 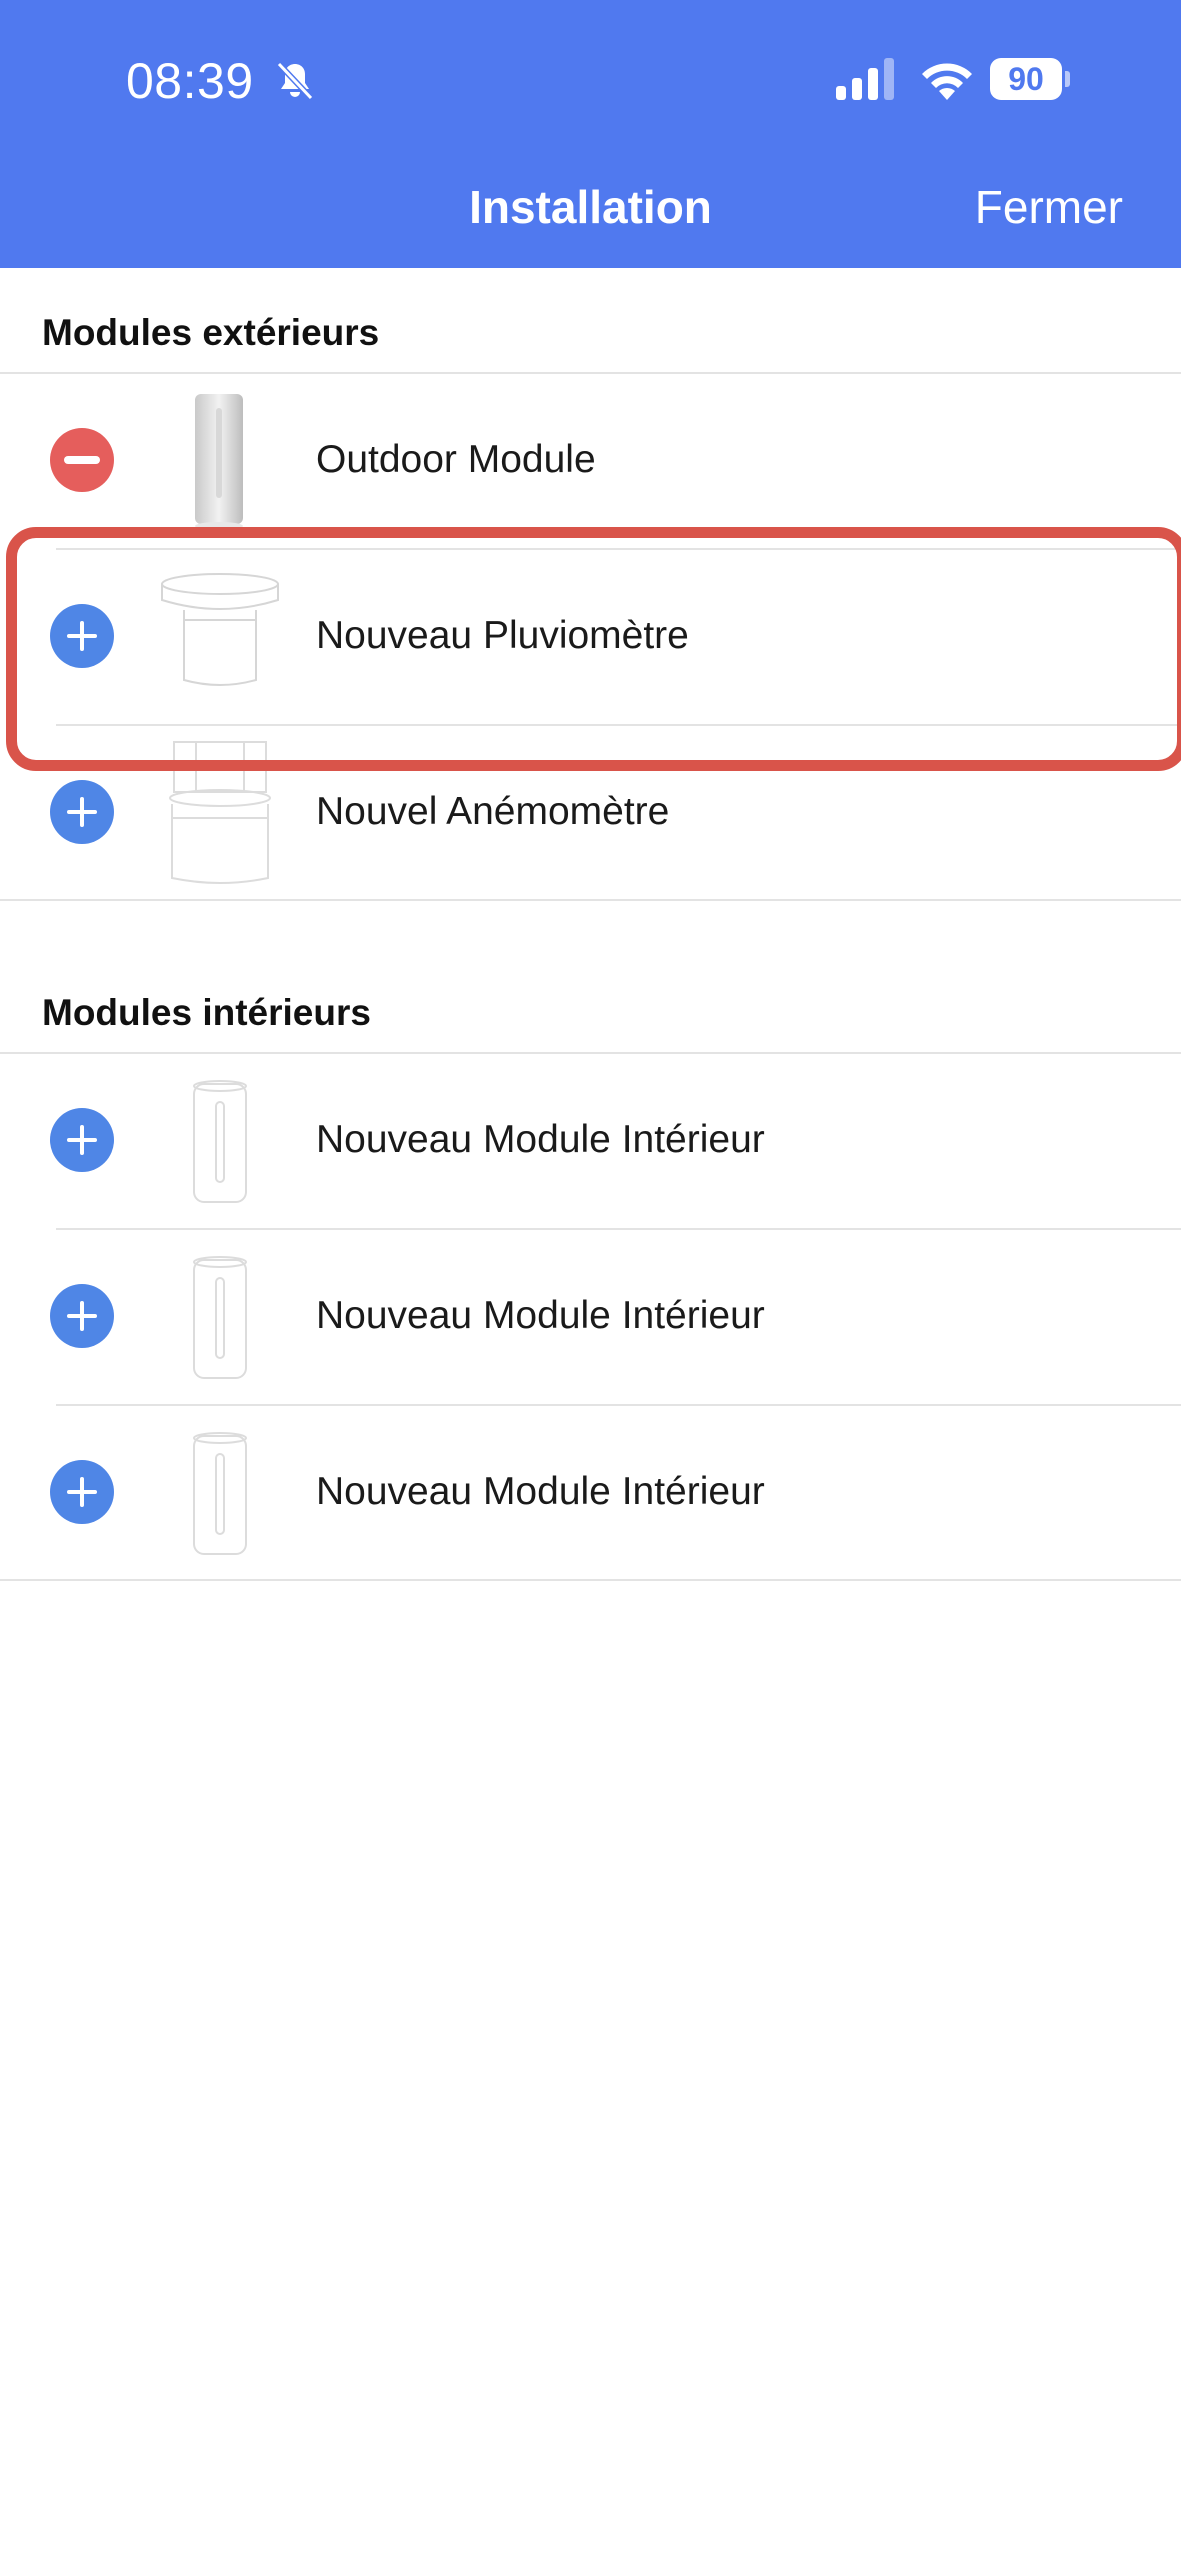 I want to click on module-label: Outdoor Module, so click(x=456, y=459).